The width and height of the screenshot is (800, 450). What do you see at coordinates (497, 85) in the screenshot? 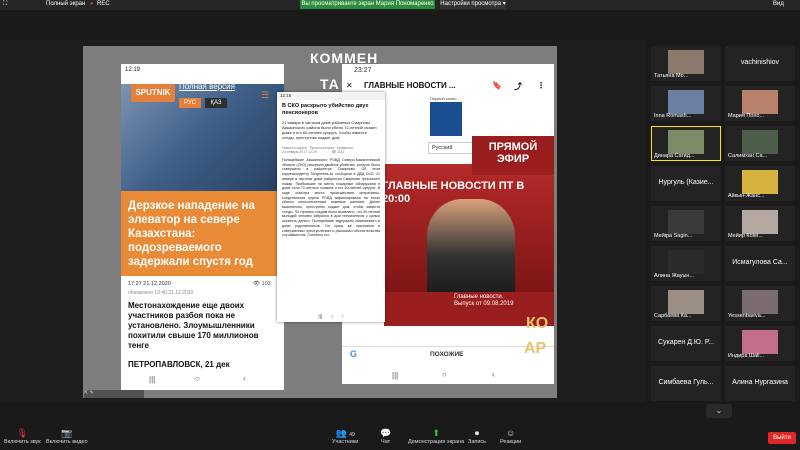
I see `bookmark-icon: 🔖` at bounding box center [497, 85].